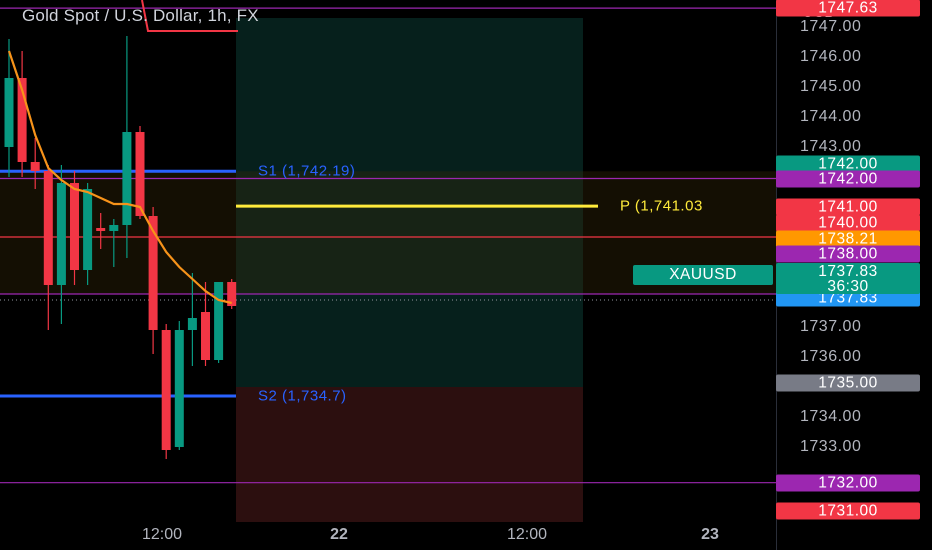 The width and height of the screenshot is (932, 550). What do you see at coordinates (848, 483) in the screenshot?
I see `price-tag: 1732.00` at bounding box center [848, 483].